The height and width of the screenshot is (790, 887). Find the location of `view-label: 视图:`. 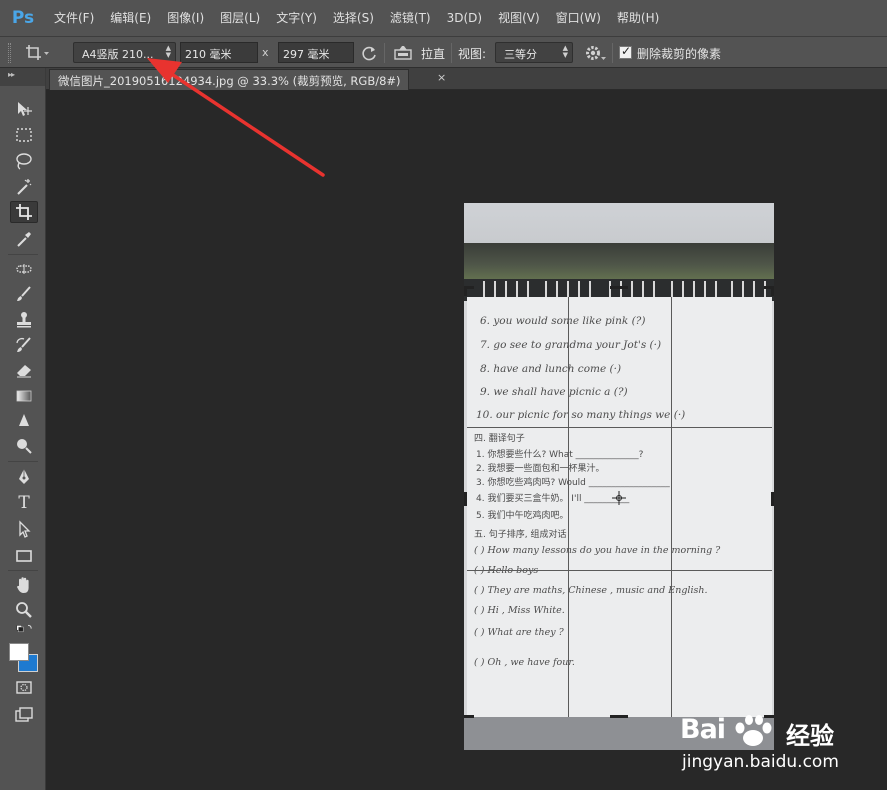

view-label: 视图: is located at coordinates (472, 54).